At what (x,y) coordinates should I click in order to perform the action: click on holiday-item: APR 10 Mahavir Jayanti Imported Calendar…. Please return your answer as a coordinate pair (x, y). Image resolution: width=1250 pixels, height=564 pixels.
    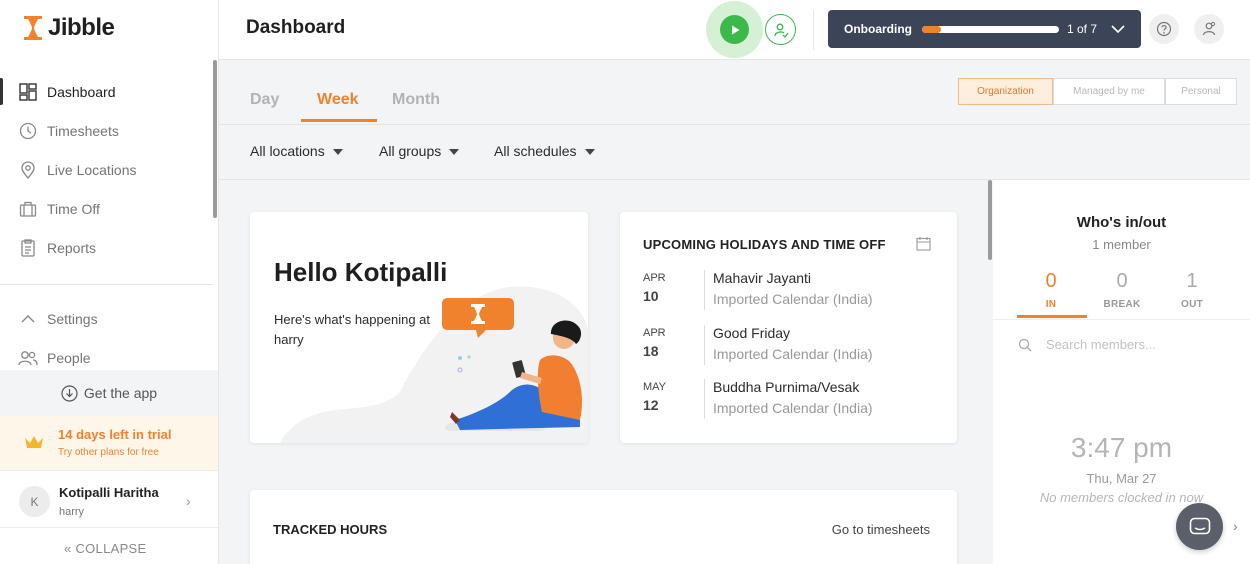
    Looking at the image, I should click on (793, 291).